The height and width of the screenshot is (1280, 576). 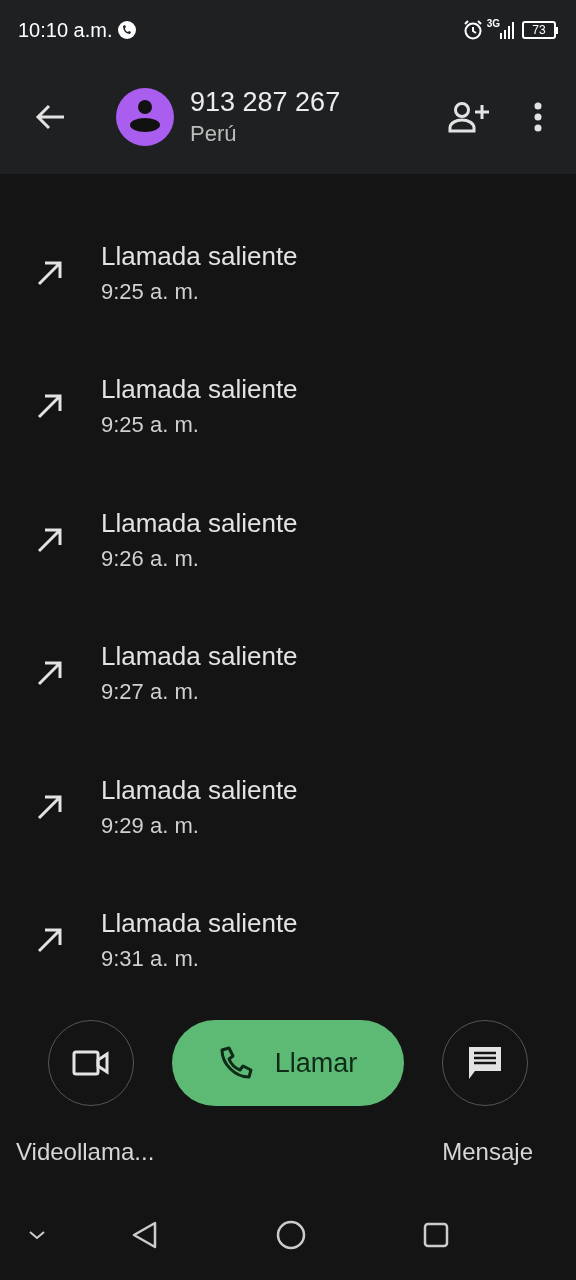 I want to click on recents-icon, so click(x=436, y=1235).